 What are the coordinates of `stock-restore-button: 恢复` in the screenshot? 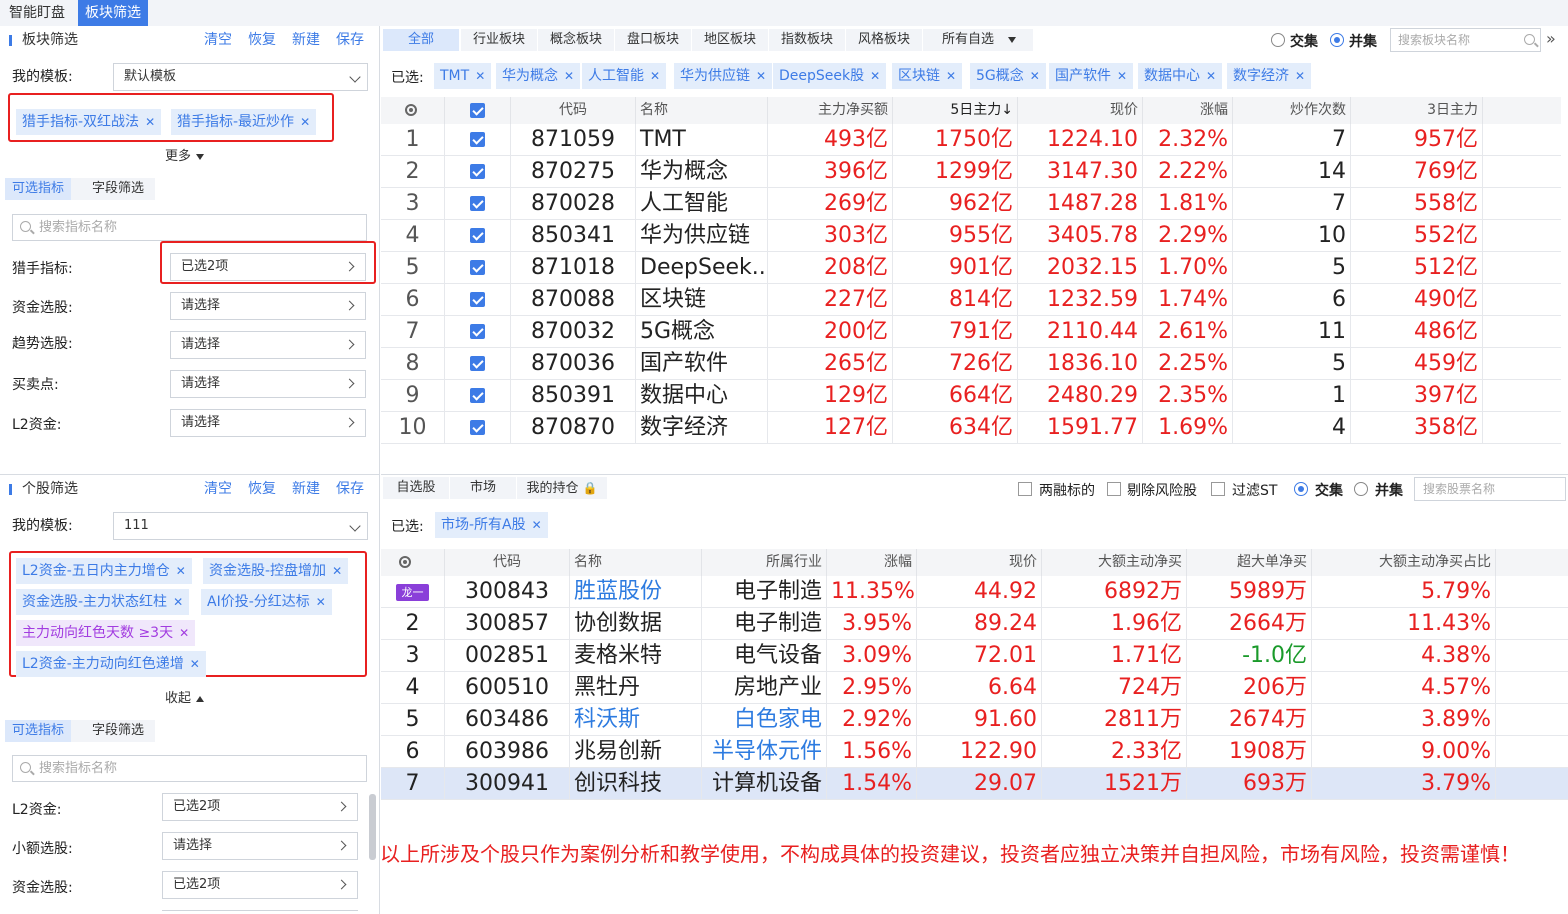 It's located at (262, 489).